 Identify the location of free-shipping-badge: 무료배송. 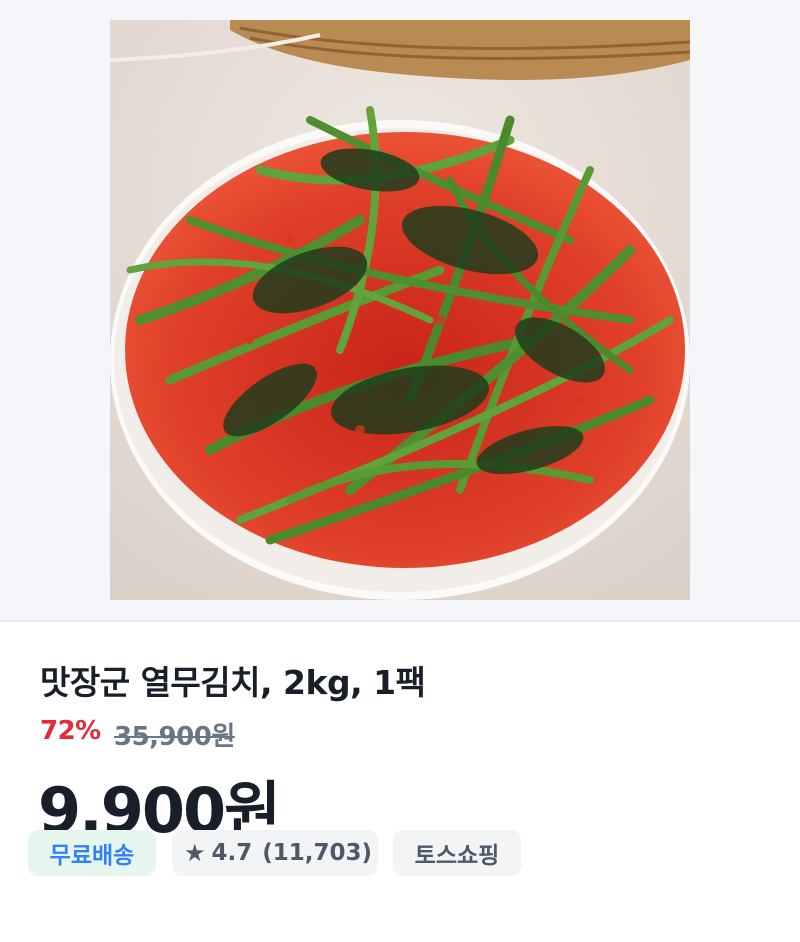
(92, 853).